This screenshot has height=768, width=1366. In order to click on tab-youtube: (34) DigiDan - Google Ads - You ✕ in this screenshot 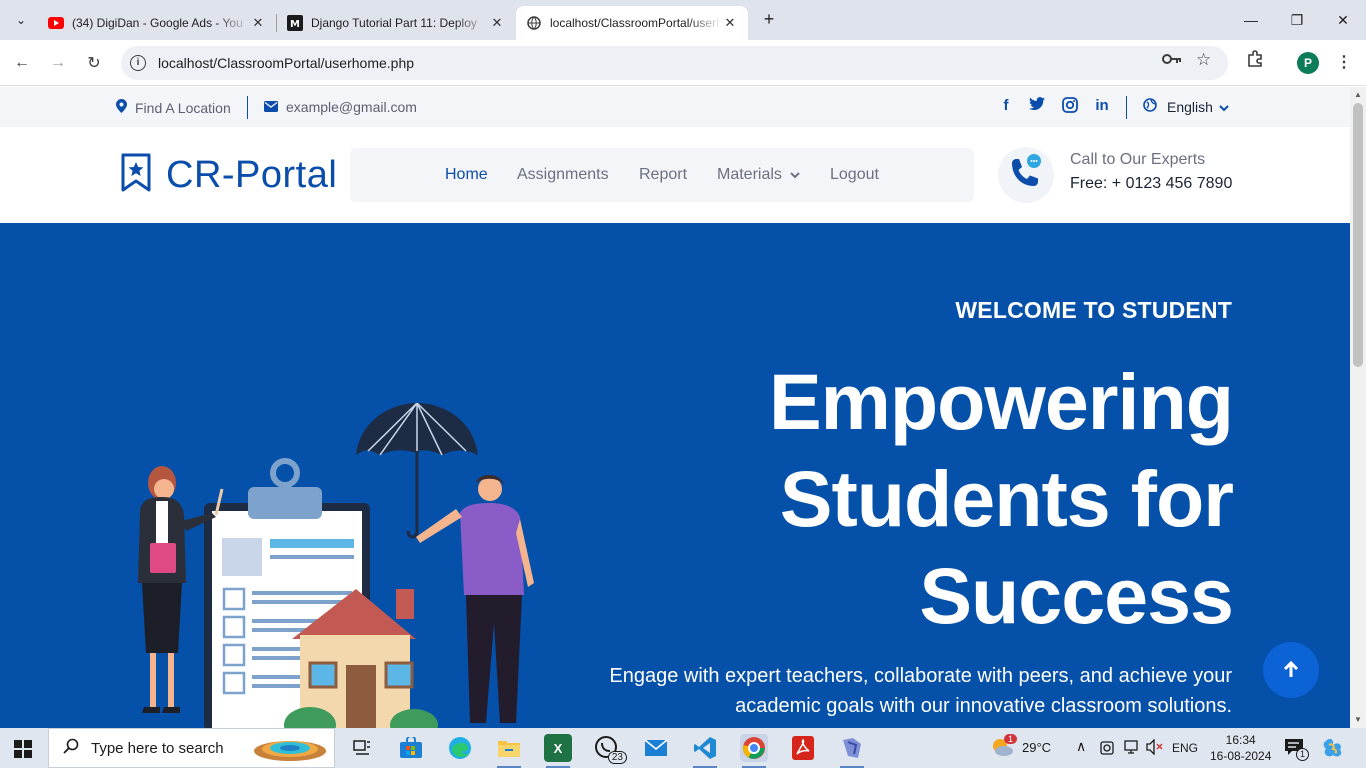, I will do `click(157, 23)`.